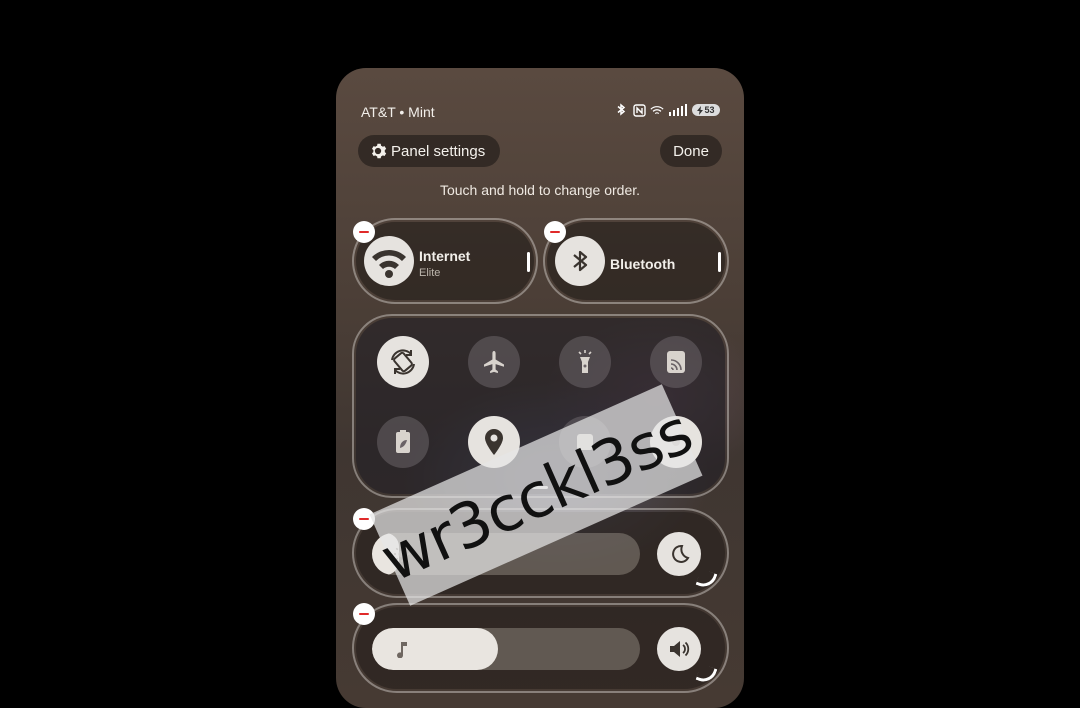  I want to click on airplane-icon, so click(494, 362).